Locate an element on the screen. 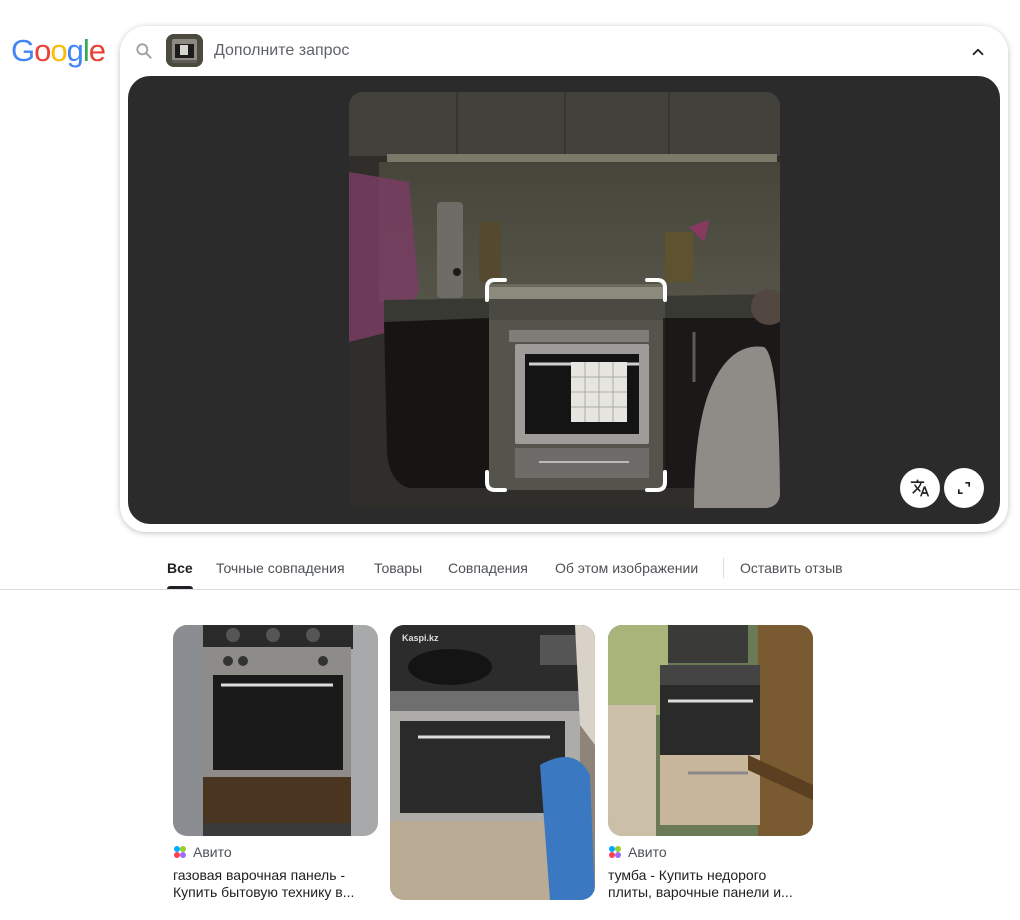 The width and height of the screenshot is (1020, 920). google-logo: Google is located at coordinates (58, 51).